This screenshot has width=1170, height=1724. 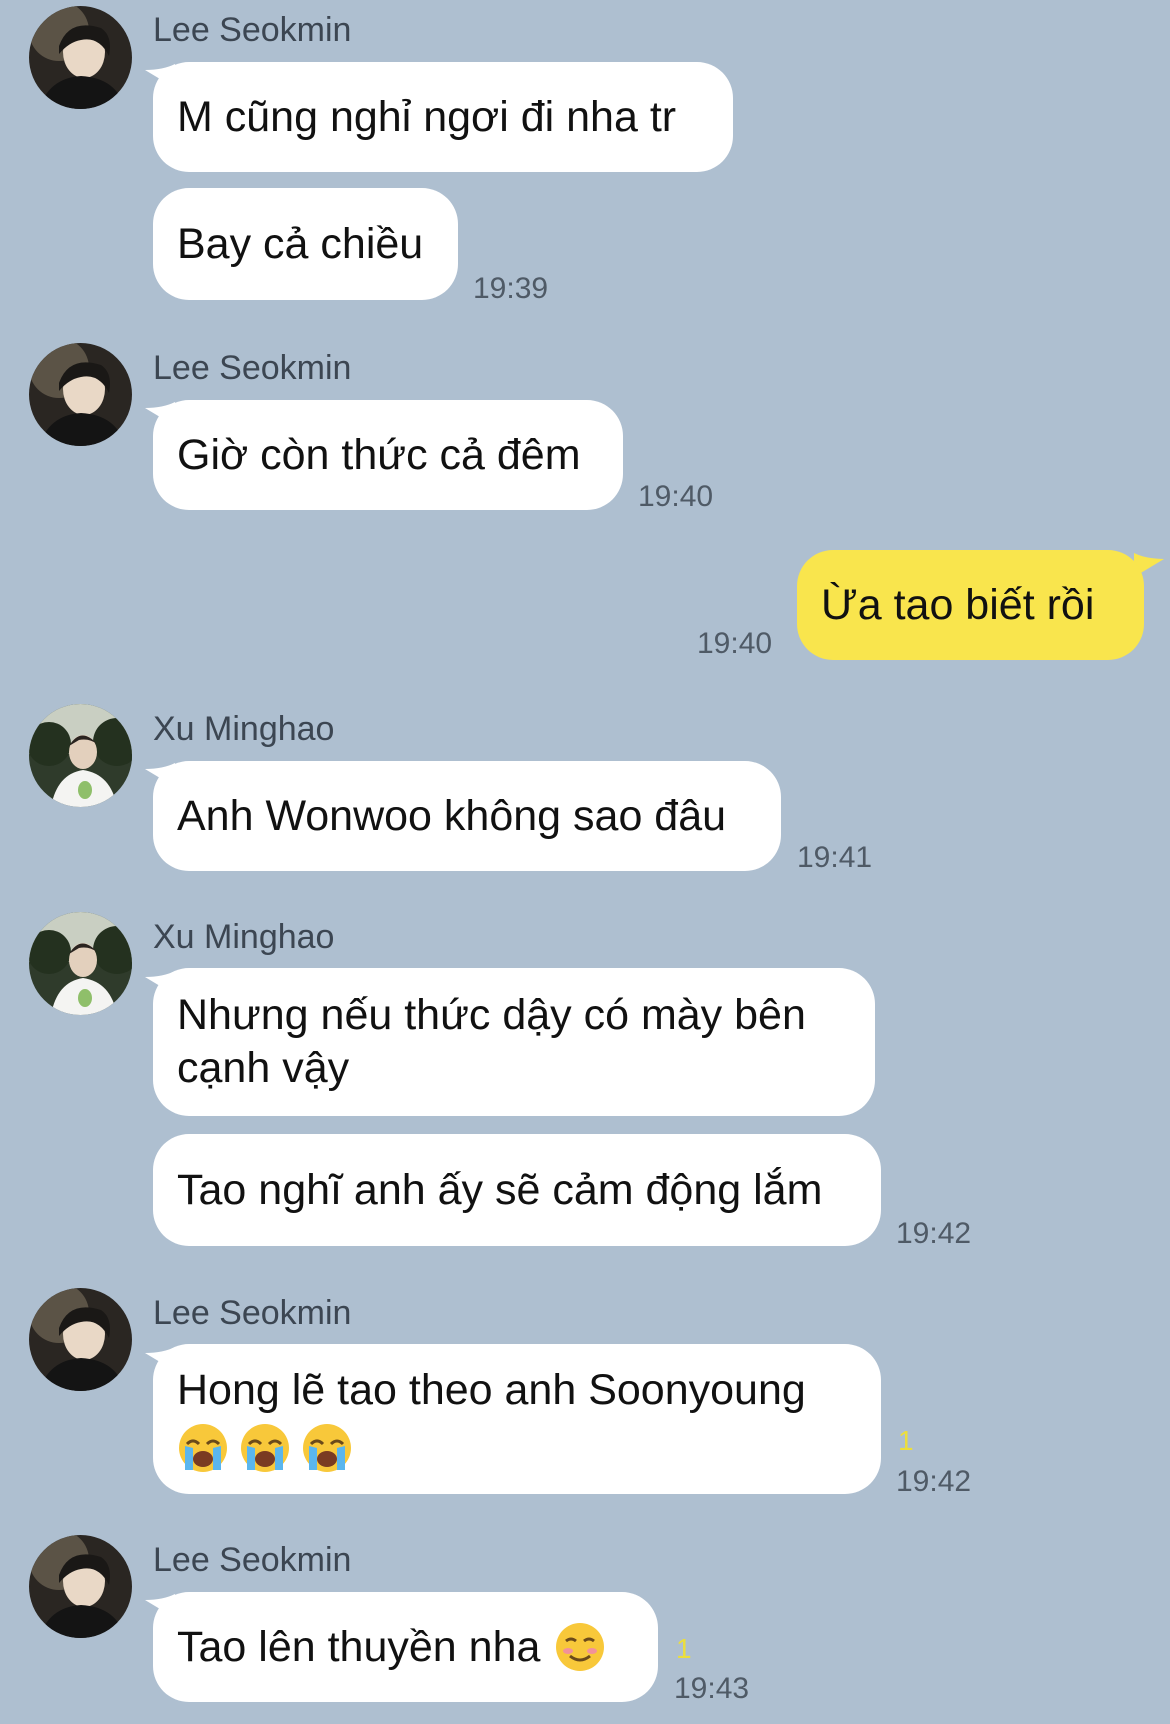 I want to click on message-time: 19:39, so click(x=511, y=288).